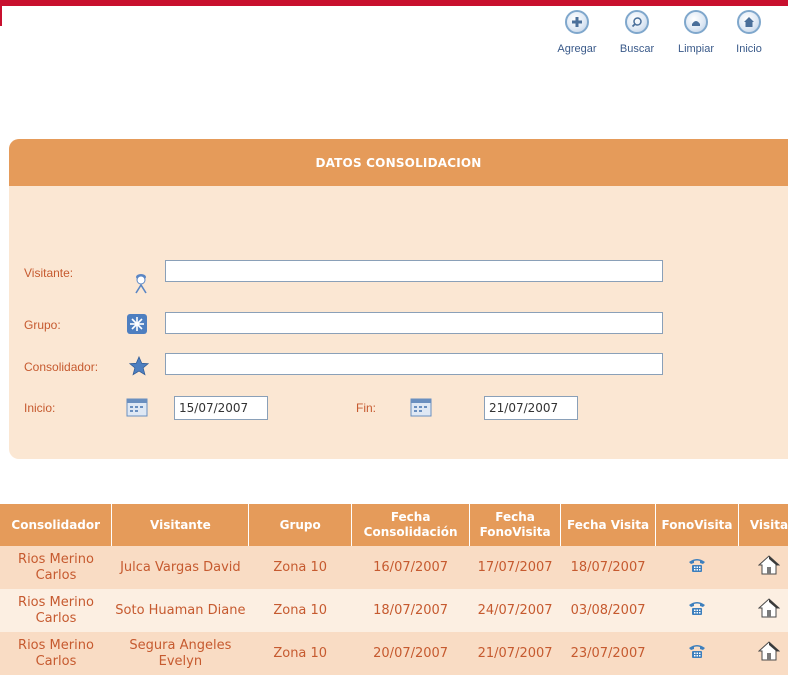  Describe the element at coordinates (608, 525) in the screenshot. I see `header-fecha-visita: Fecha Visita` at that location.